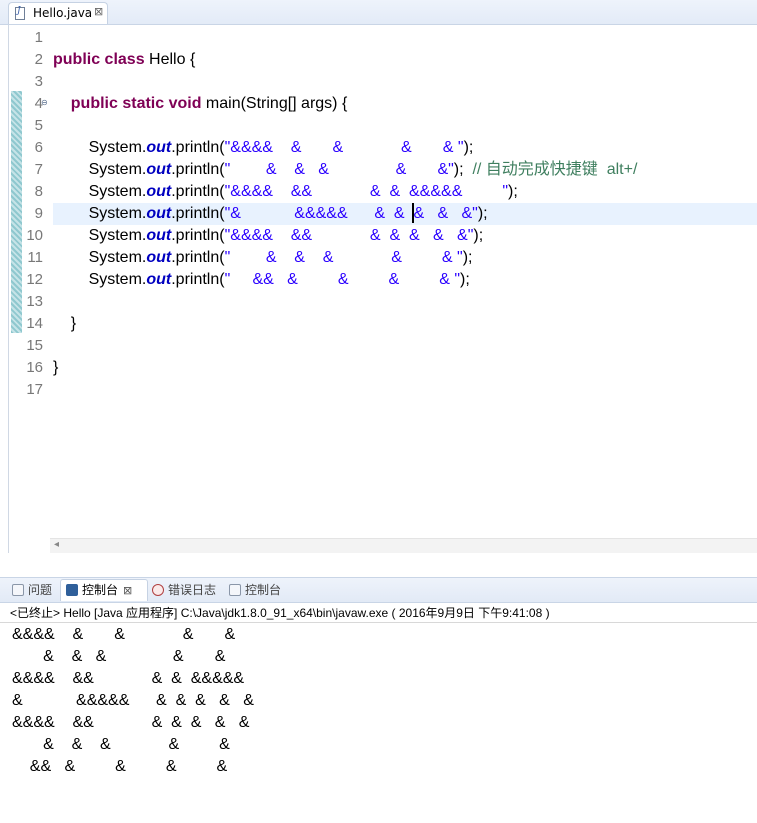  I want to click on code-line-current: System.out.println("& &&&&& & & & & &");, so click(405, 214).